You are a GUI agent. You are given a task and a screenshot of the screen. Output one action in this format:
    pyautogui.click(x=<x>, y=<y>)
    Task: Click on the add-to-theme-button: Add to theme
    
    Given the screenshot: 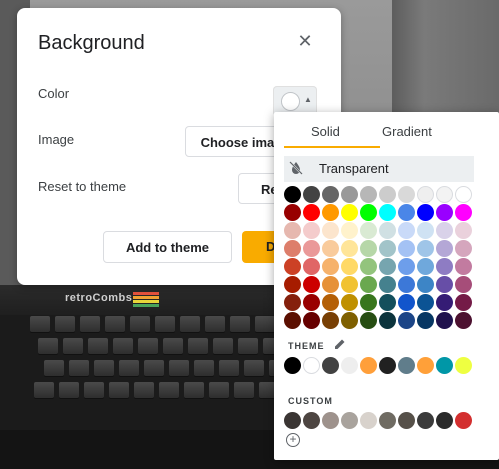 What is the action you would take?
    pyautogui.click(x=167, y=247)
    